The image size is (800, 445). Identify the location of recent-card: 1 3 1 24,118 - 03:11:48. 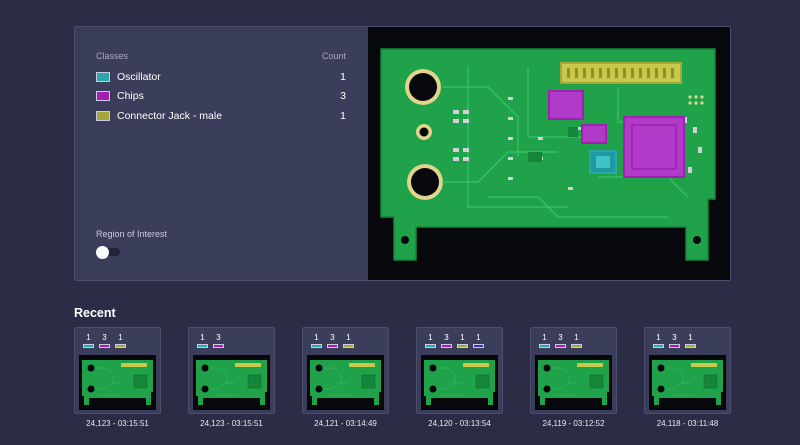
(687, 377).